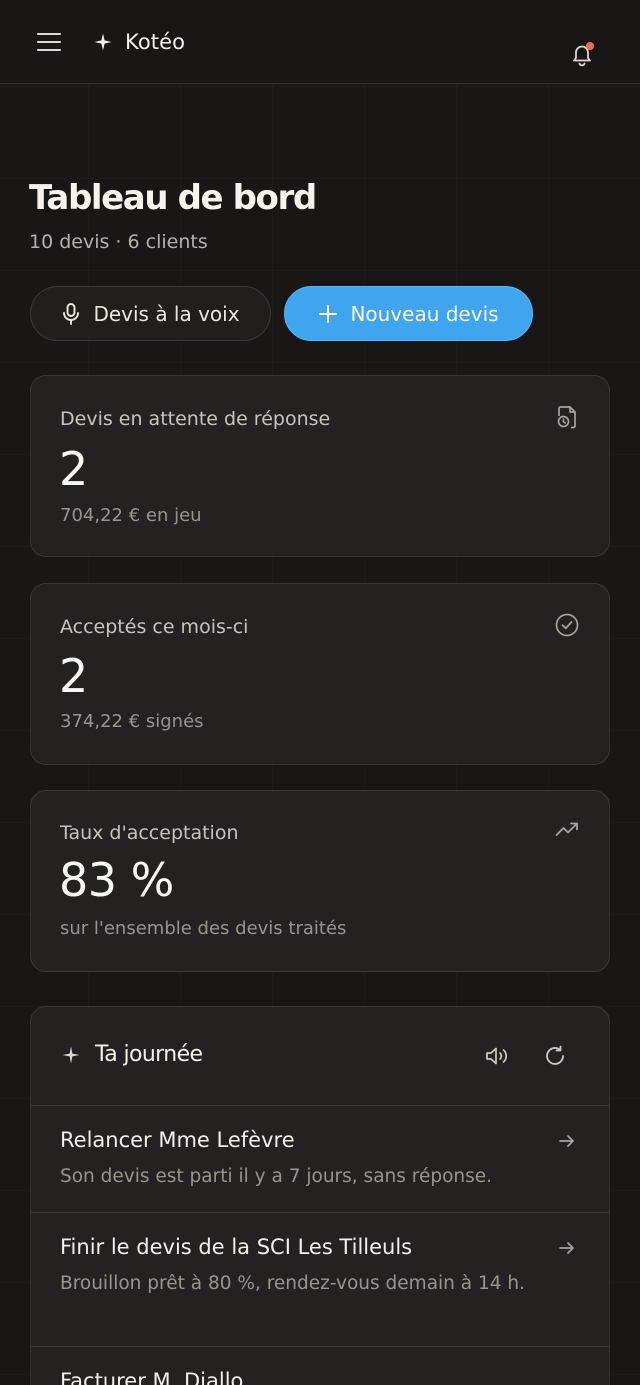 This screenshot has height=1385, width=640. What do you see at coordinates (73, 469) in the screenshot?
I see `pending-quotes-value: 2` at bounding box center [73, 469].